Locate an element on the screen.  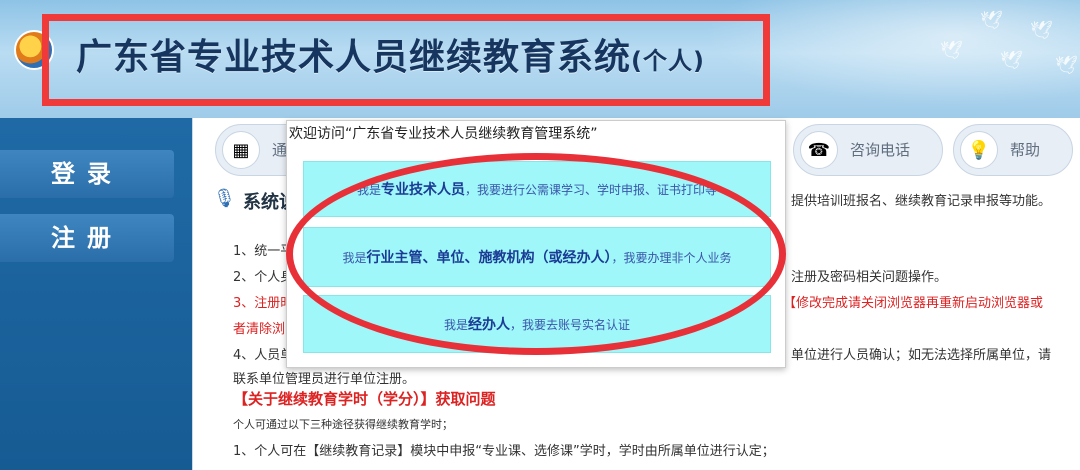
notice-line: 联系单位管理员进行单位注册。 is located at coordinates (324, 379).